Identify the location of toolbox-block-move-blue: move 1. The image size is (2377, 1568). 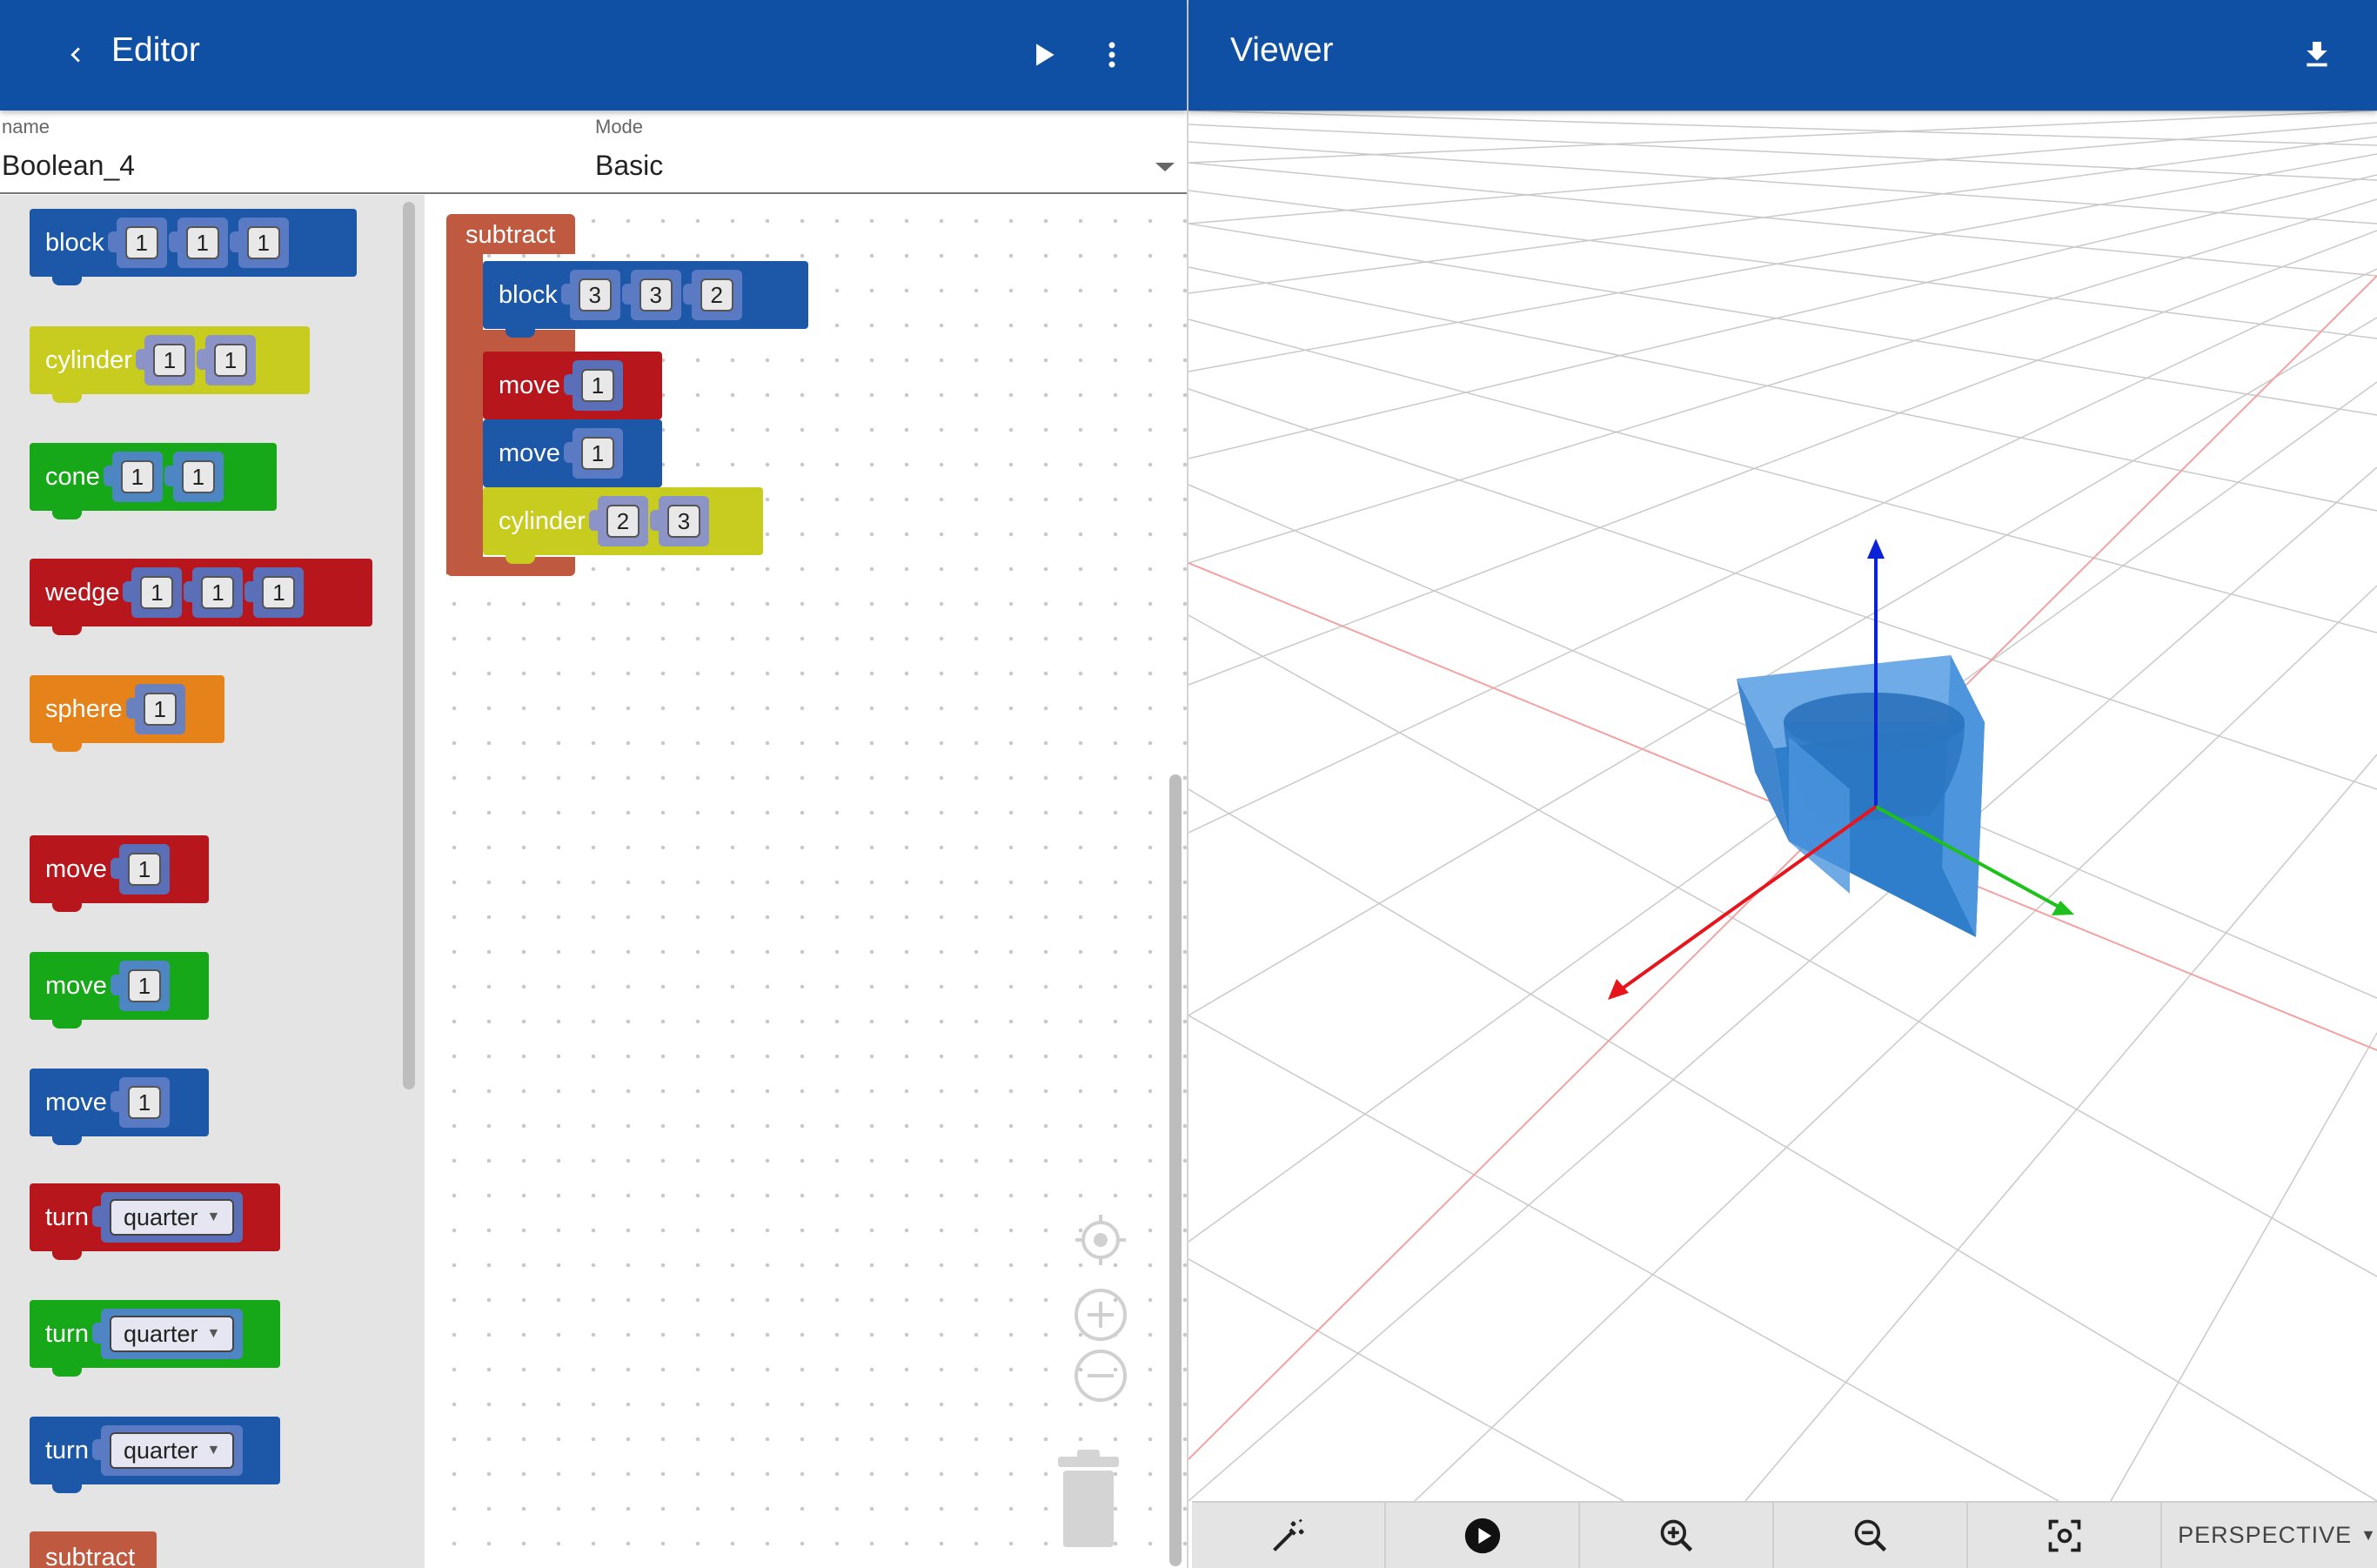
(119, 1107).